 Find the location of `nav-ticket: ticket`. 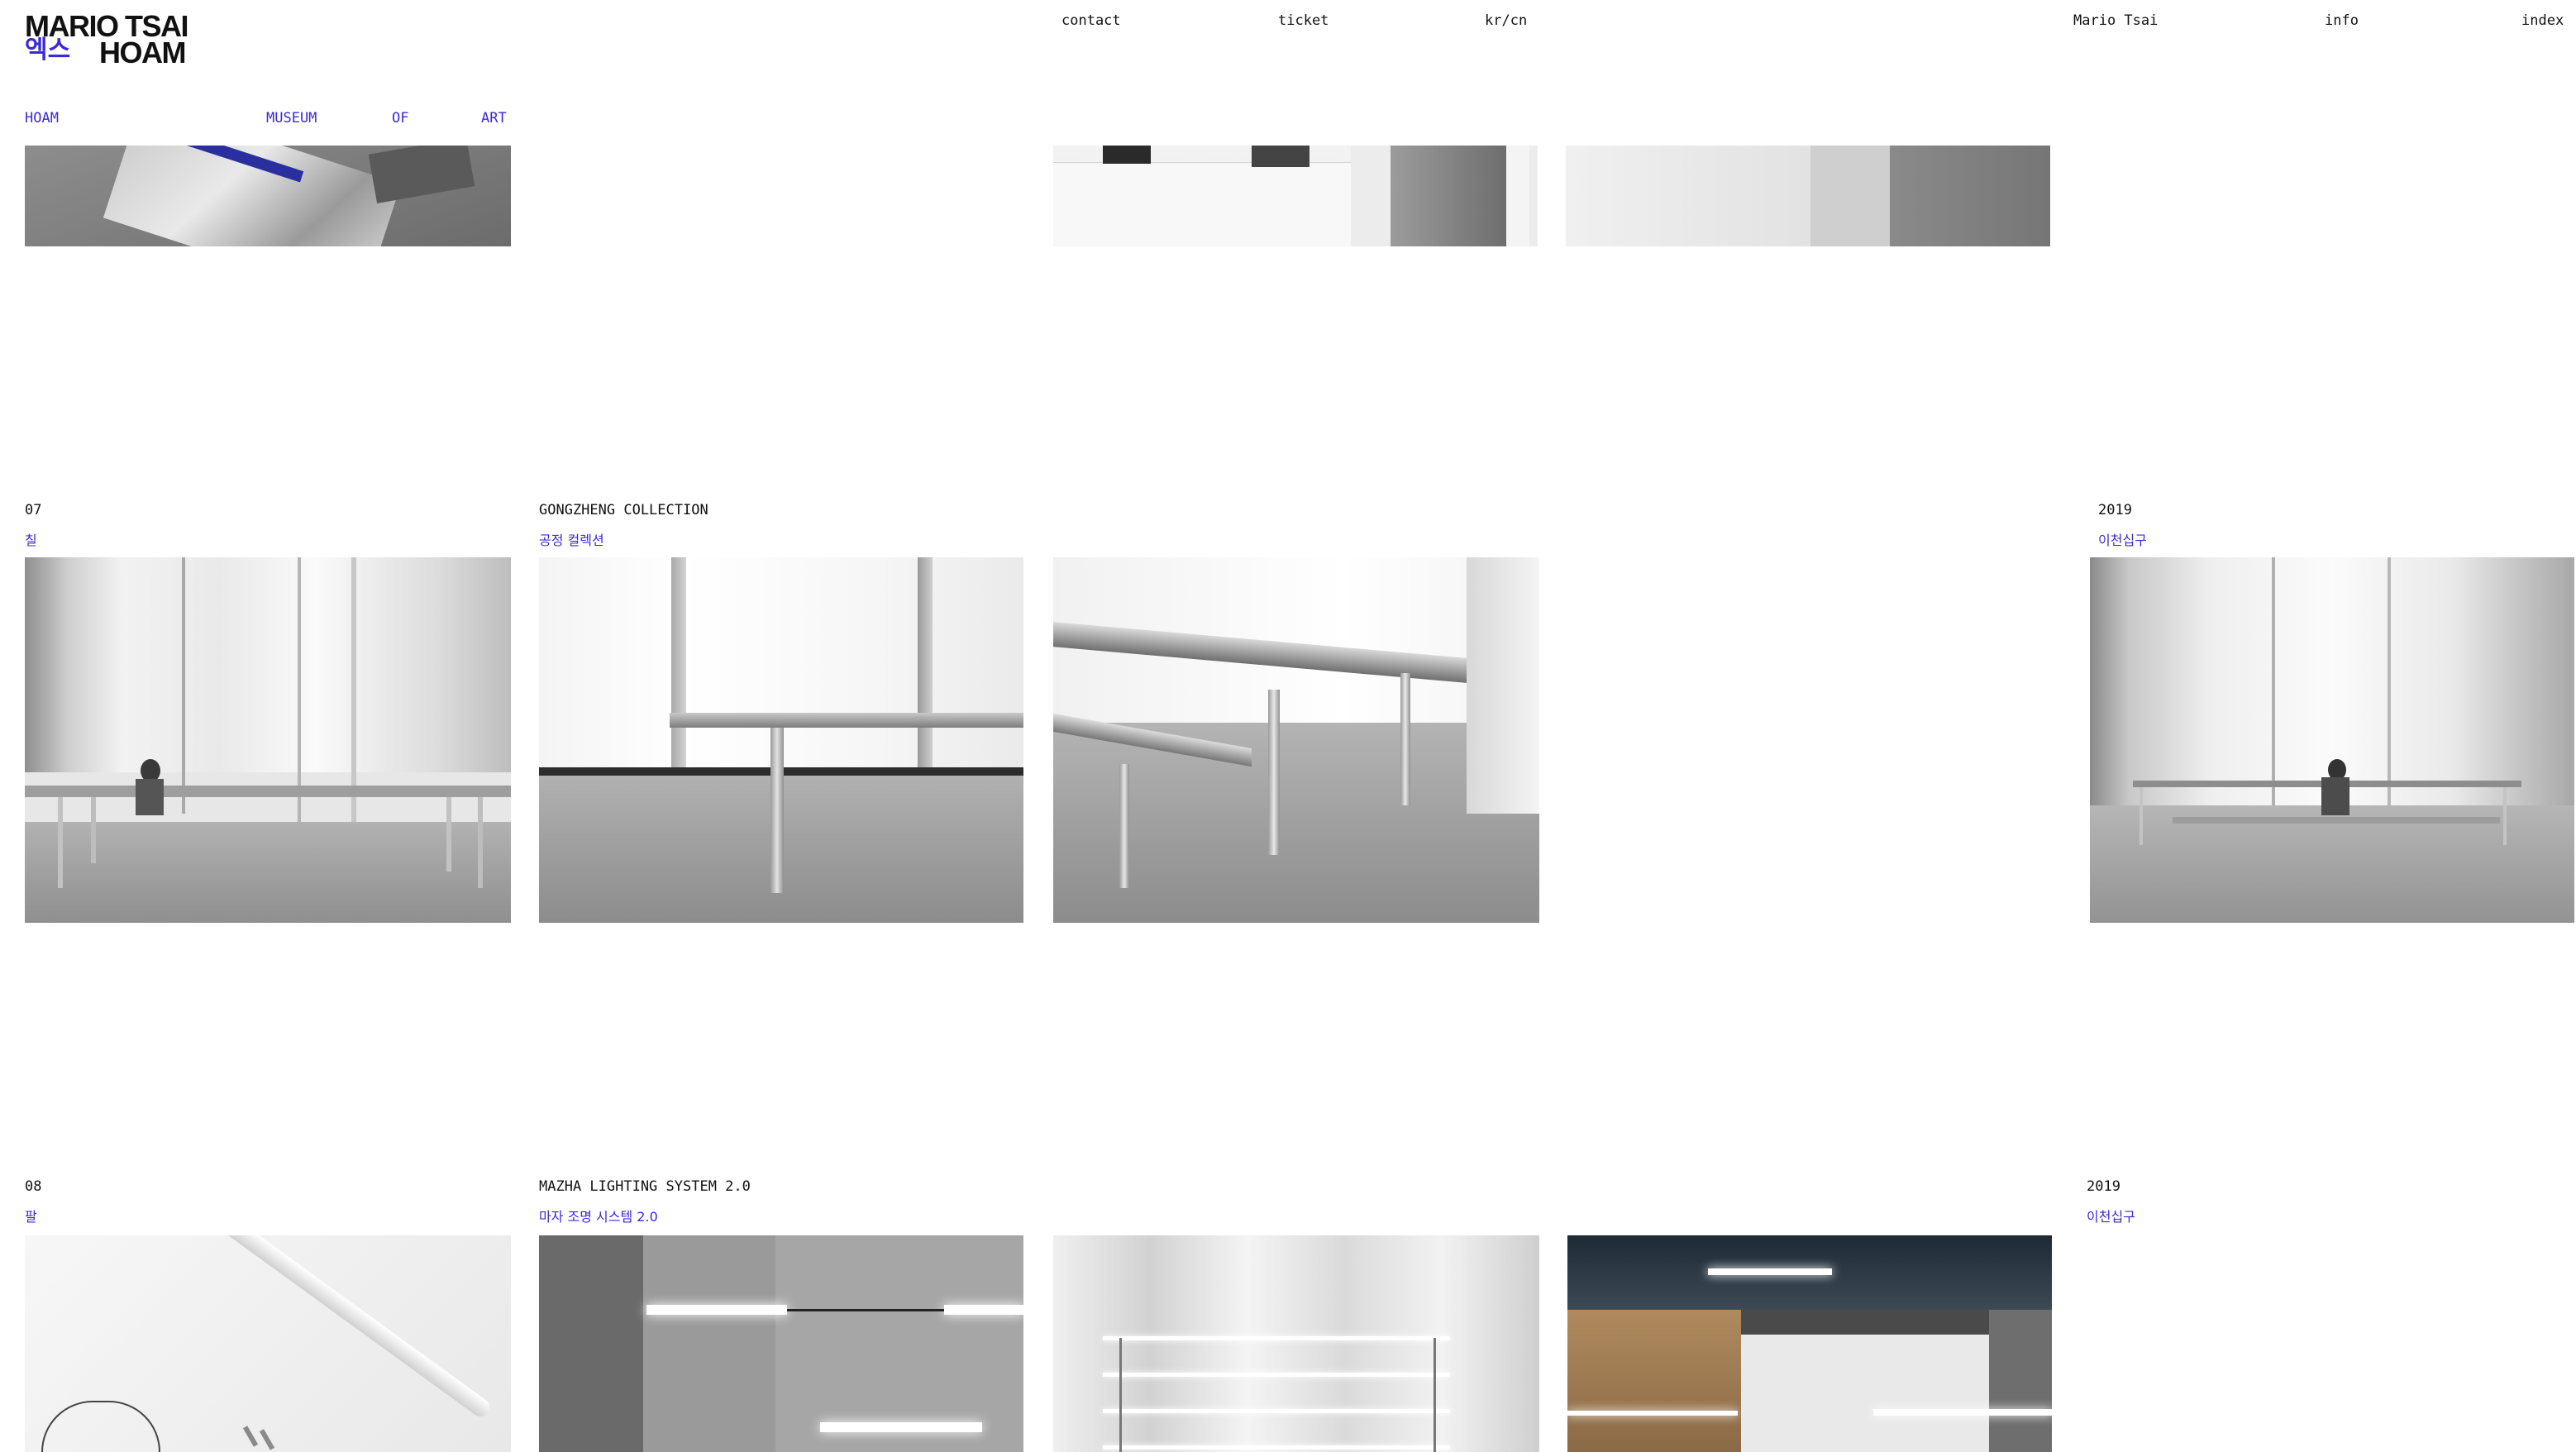

nav-ticket: ticket is located at coordinates (1303, 21).